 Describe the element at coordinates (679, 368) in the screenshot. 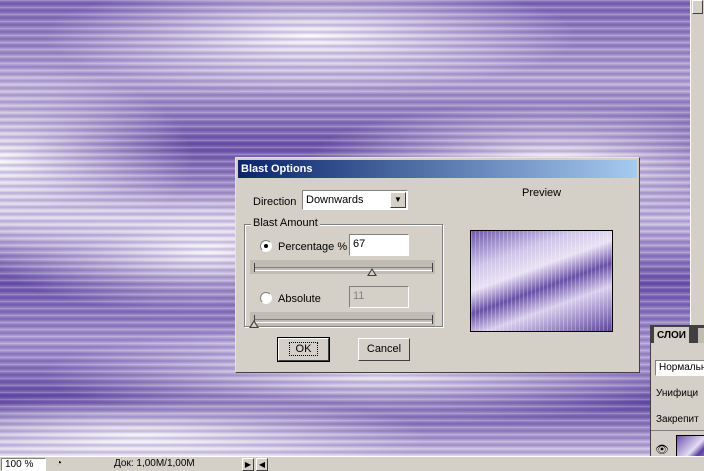

I see `blend-mode-select: Нормальн` at that location.